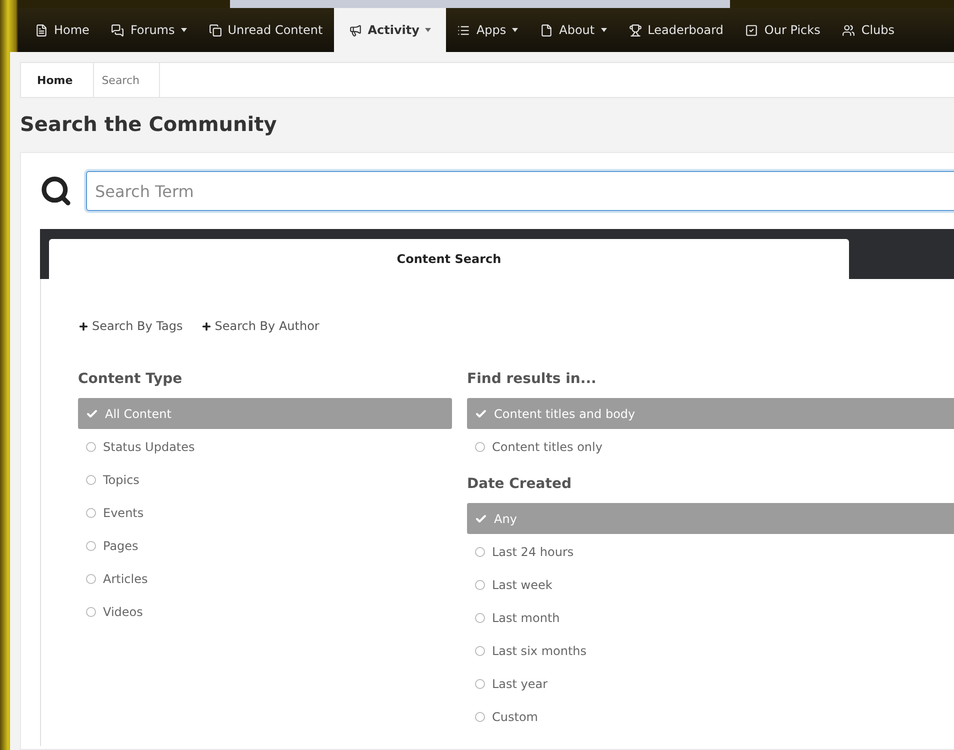  What do you see at coordinates (265, 611) in the screenshot?
I see `filter-option: Videos` at bounding box center [265, 611].